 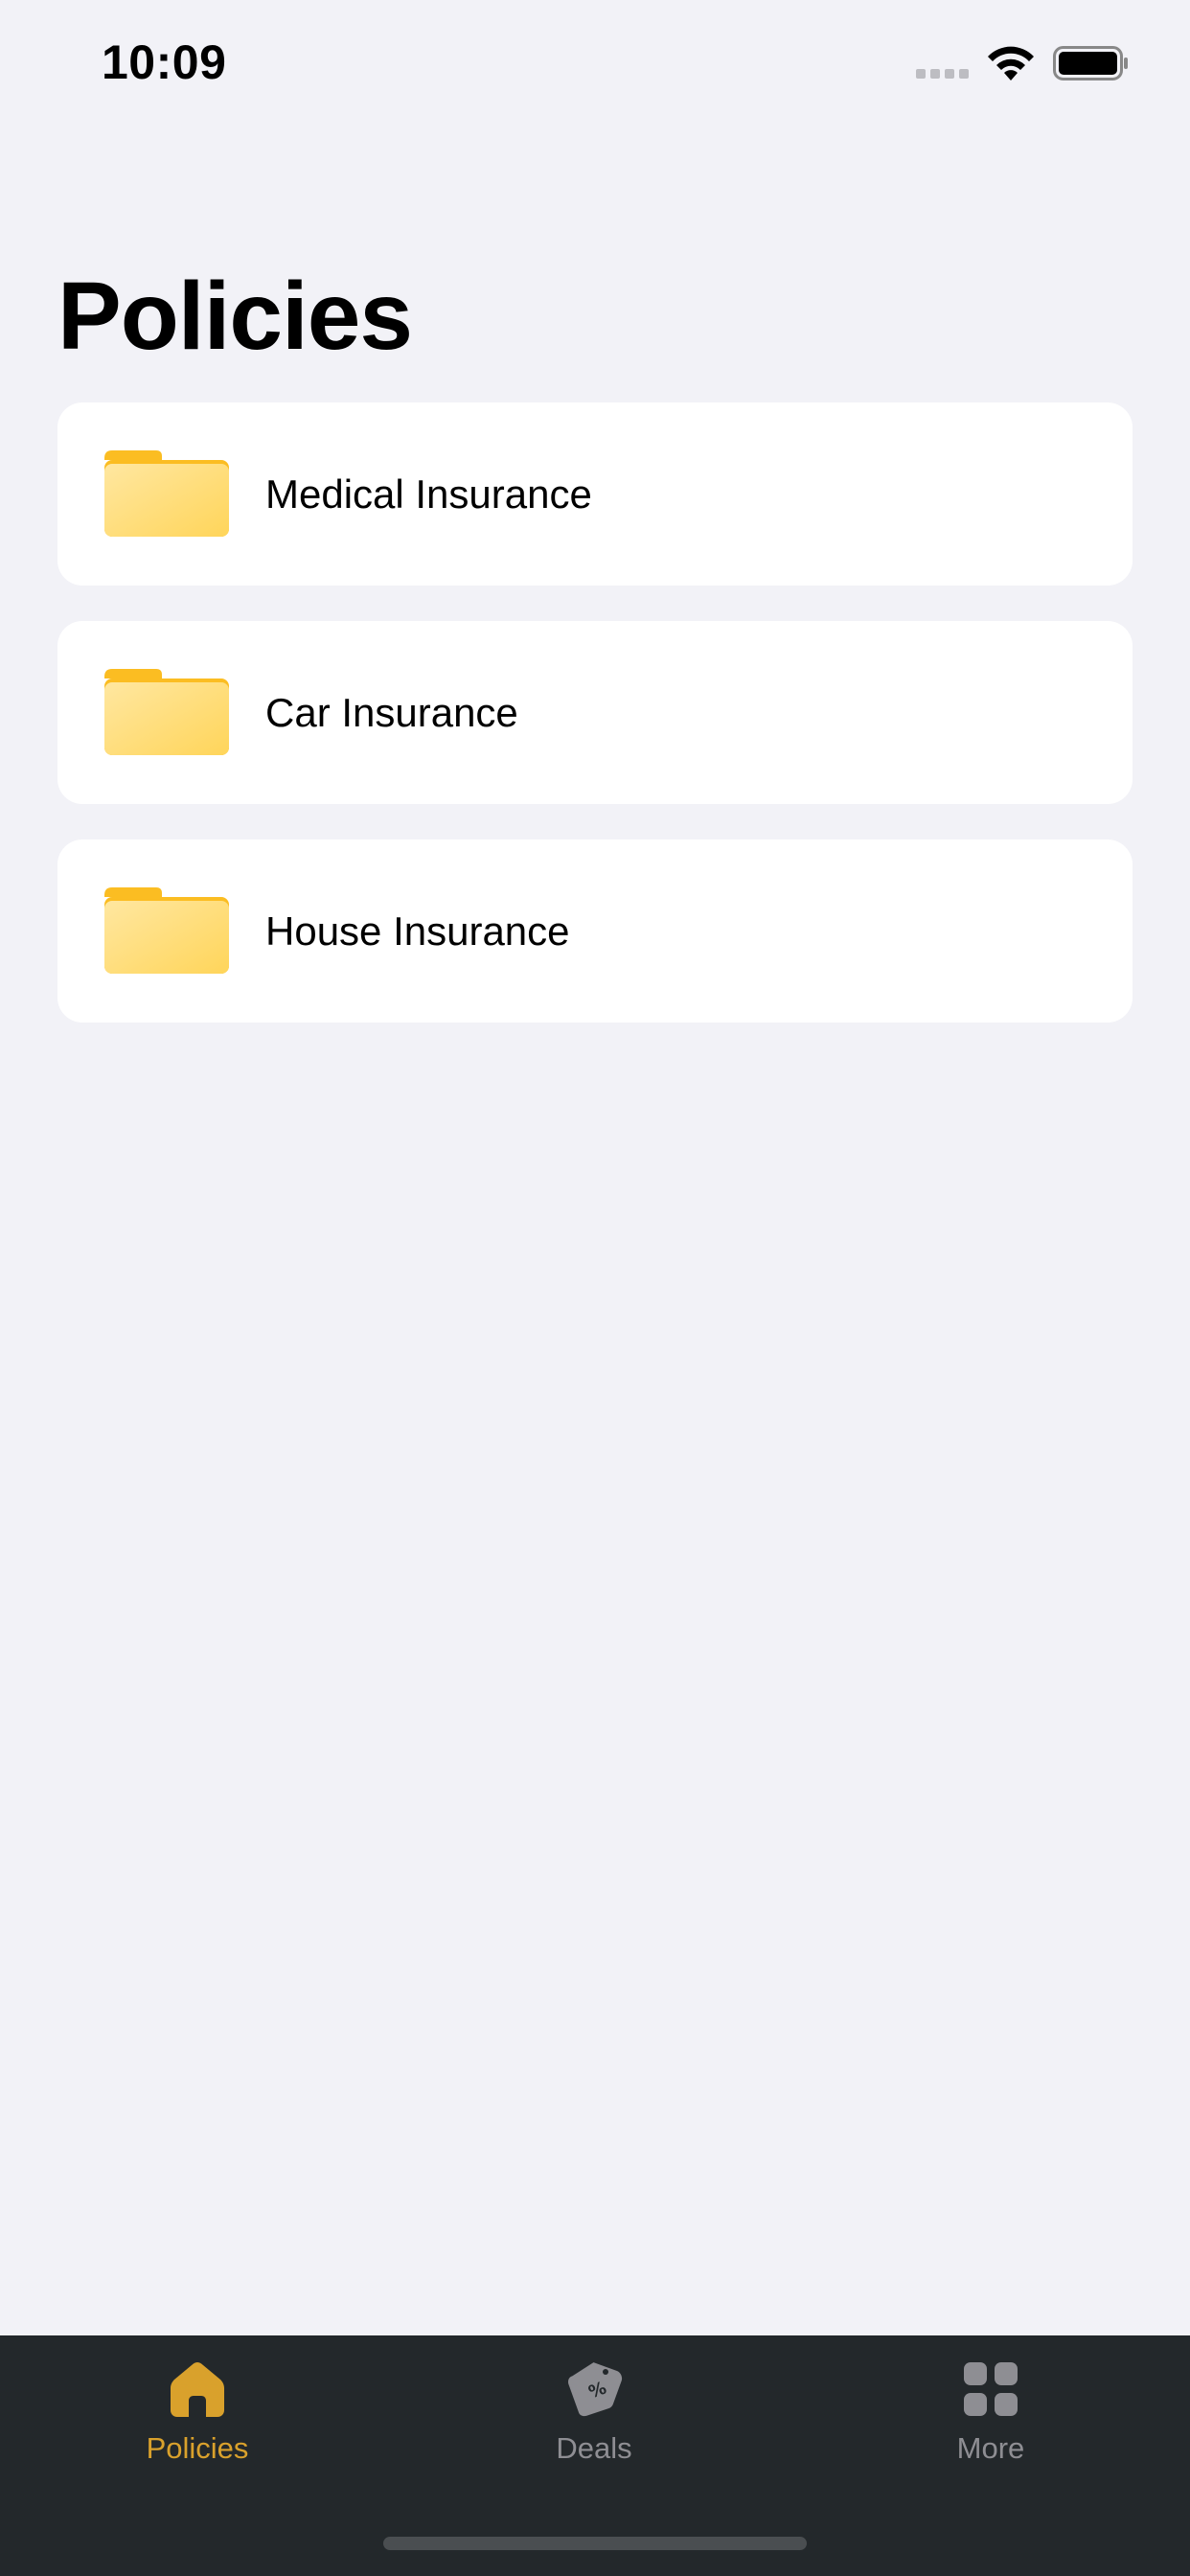 I want to click on tag-icon: %, so click(x=595, y=2389).